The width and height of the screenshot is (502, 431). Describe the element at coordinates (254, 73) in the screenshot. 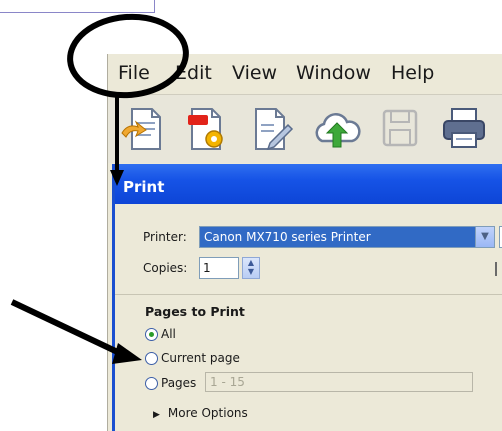

I see `menu-view: View` at that location.